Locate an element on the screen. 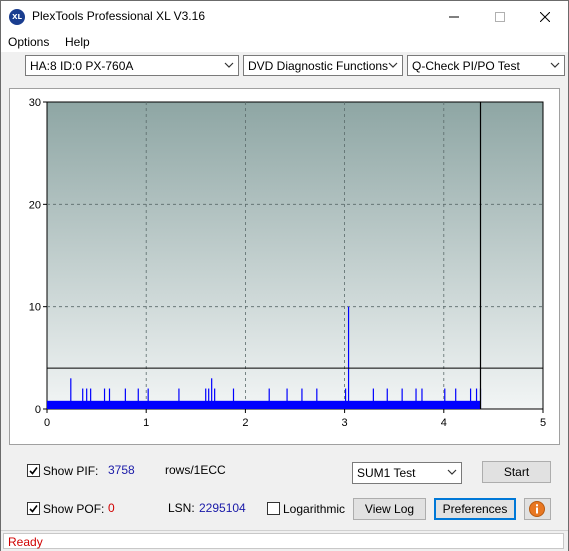 This screenshot has height=551, width=569. drive-select-value: HA:8 ID:0 PX-760A is located at coordinates (82, 66).